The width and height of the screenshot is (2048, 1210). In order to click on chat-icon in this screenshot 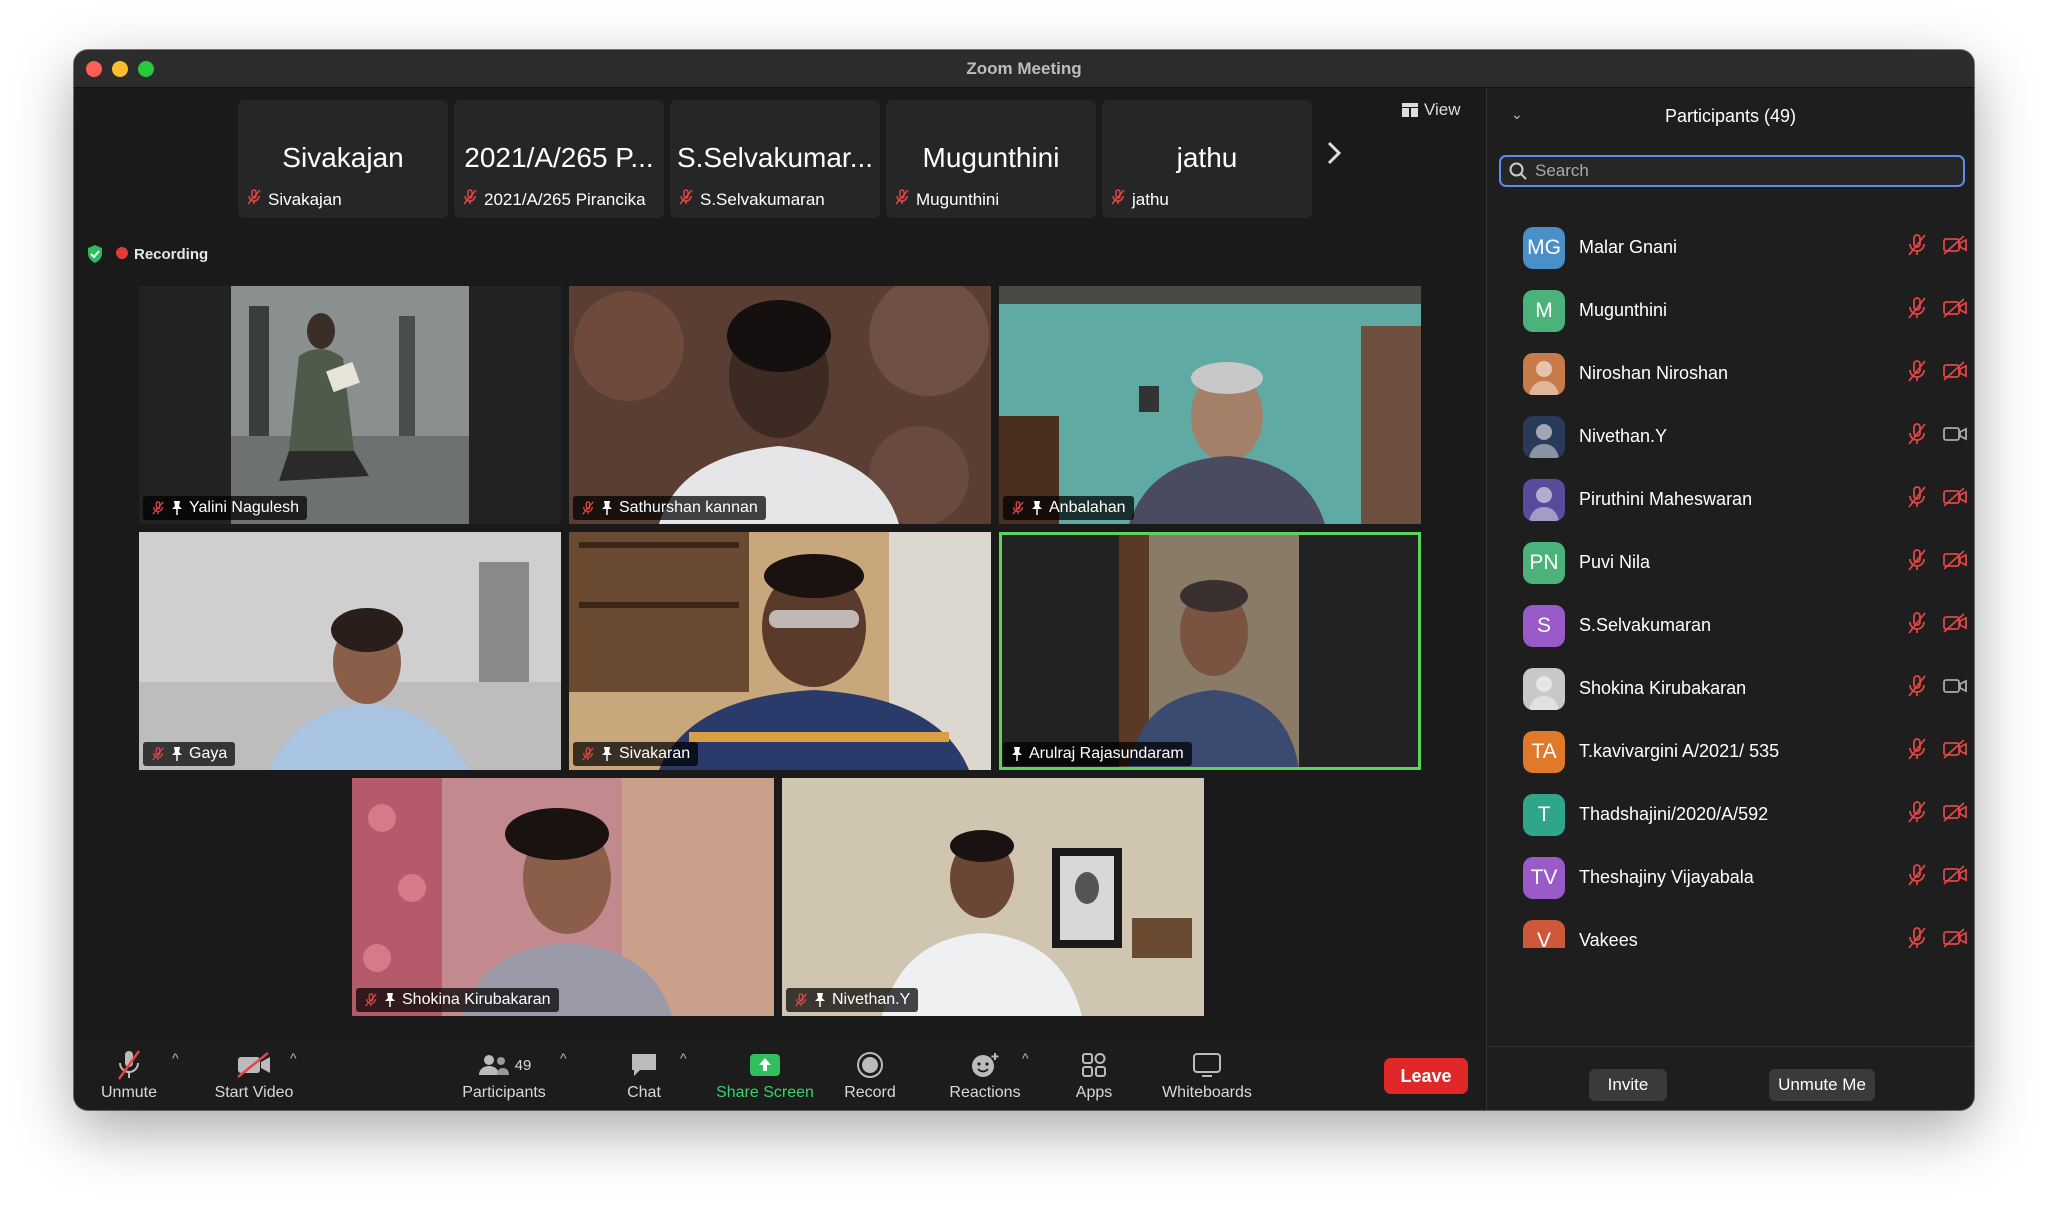, I will do `click(644, 1065)`.